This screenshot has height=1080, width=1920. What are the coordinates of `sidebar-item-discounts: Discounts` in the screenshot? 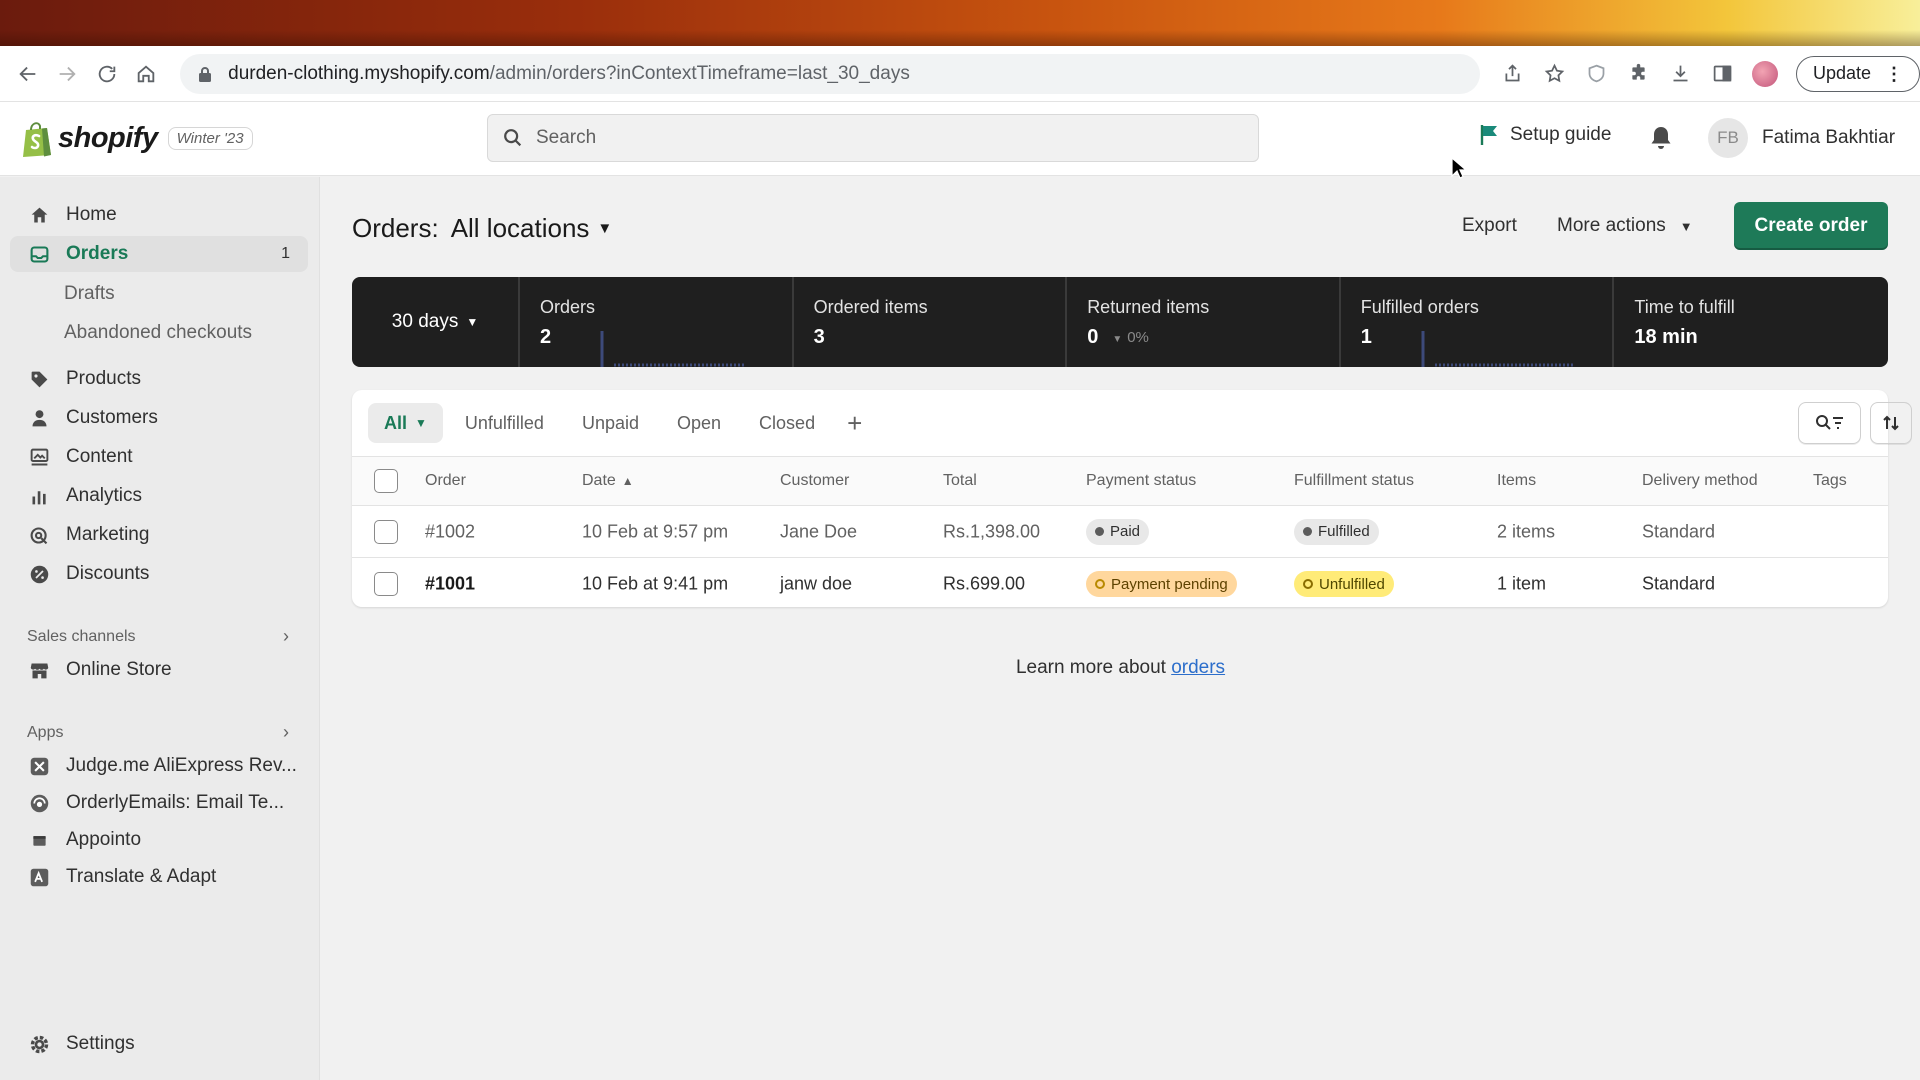 It's located at (159, 574).